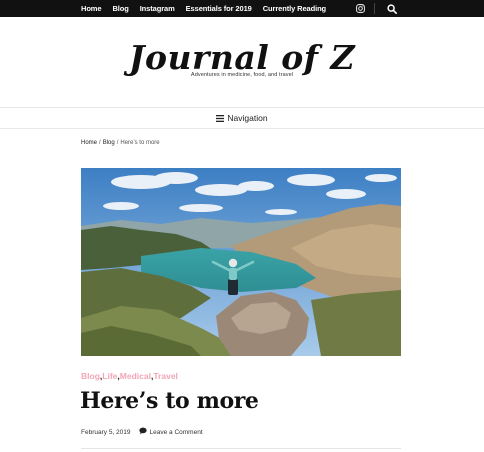  I want to click on comment-link-wrap: Leave a Comment, so click(170, 432).